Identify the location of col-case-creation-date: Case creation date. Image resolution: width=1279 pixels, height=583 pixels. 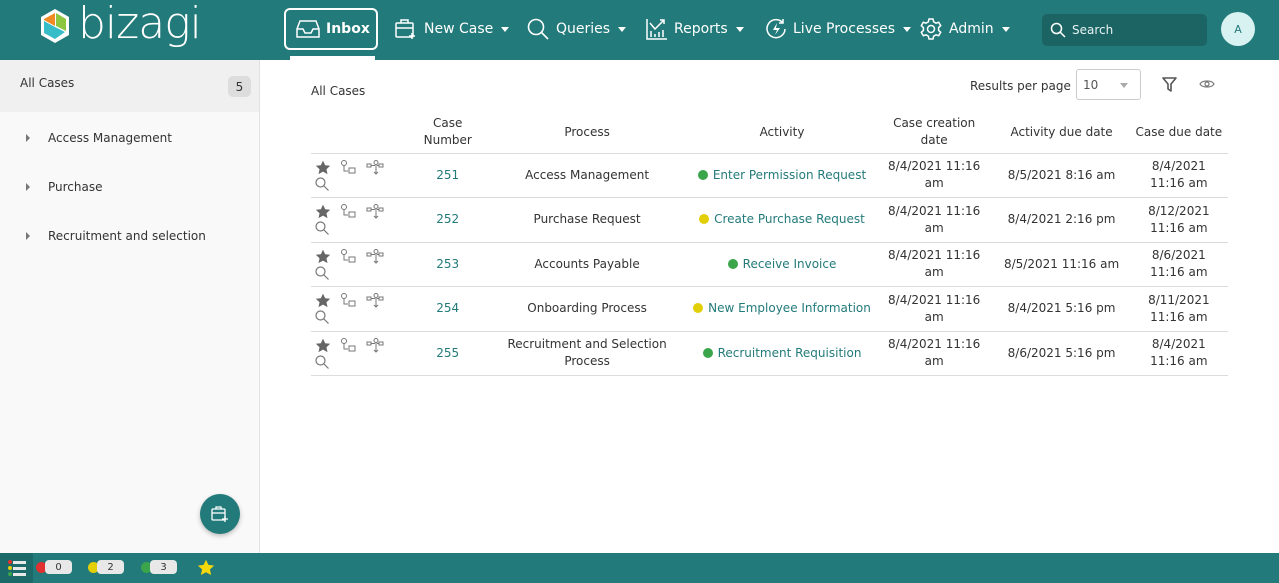
(934, 133).